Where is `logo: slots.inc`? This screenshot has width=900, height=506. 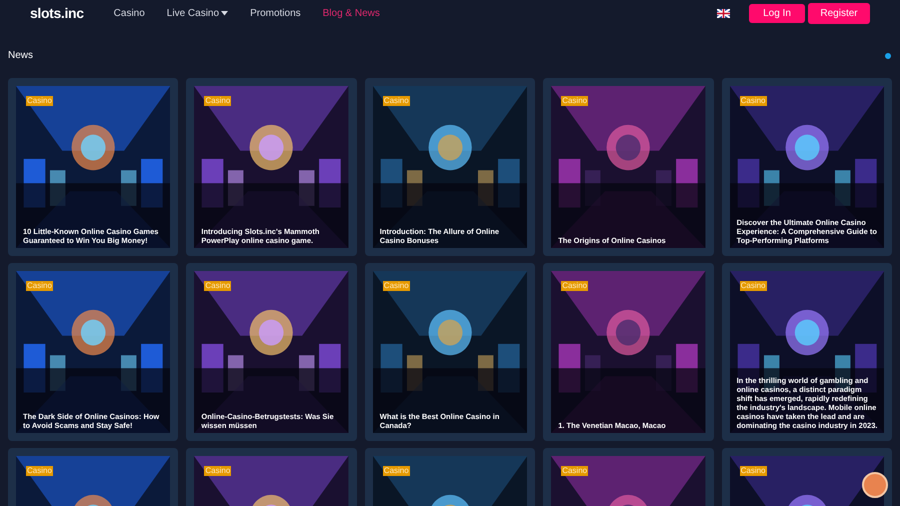
logo: slots.inc is located at coordinates (57, 13).